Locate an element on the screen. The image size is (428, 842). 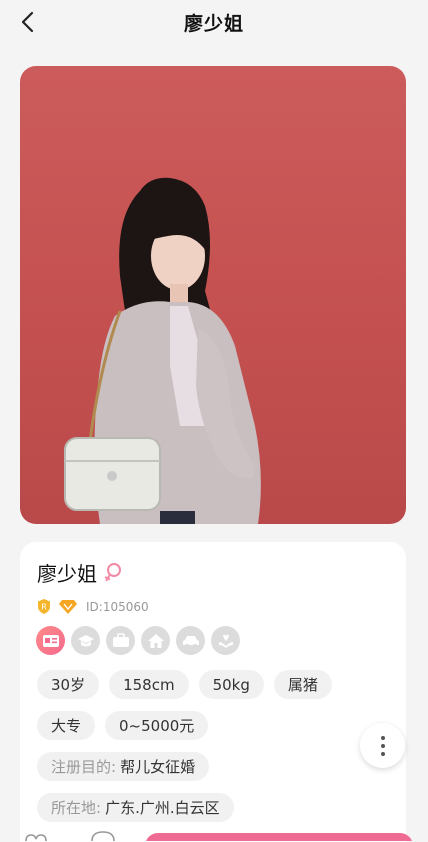
back-arrow-icon is located at coordinates (27, 22).